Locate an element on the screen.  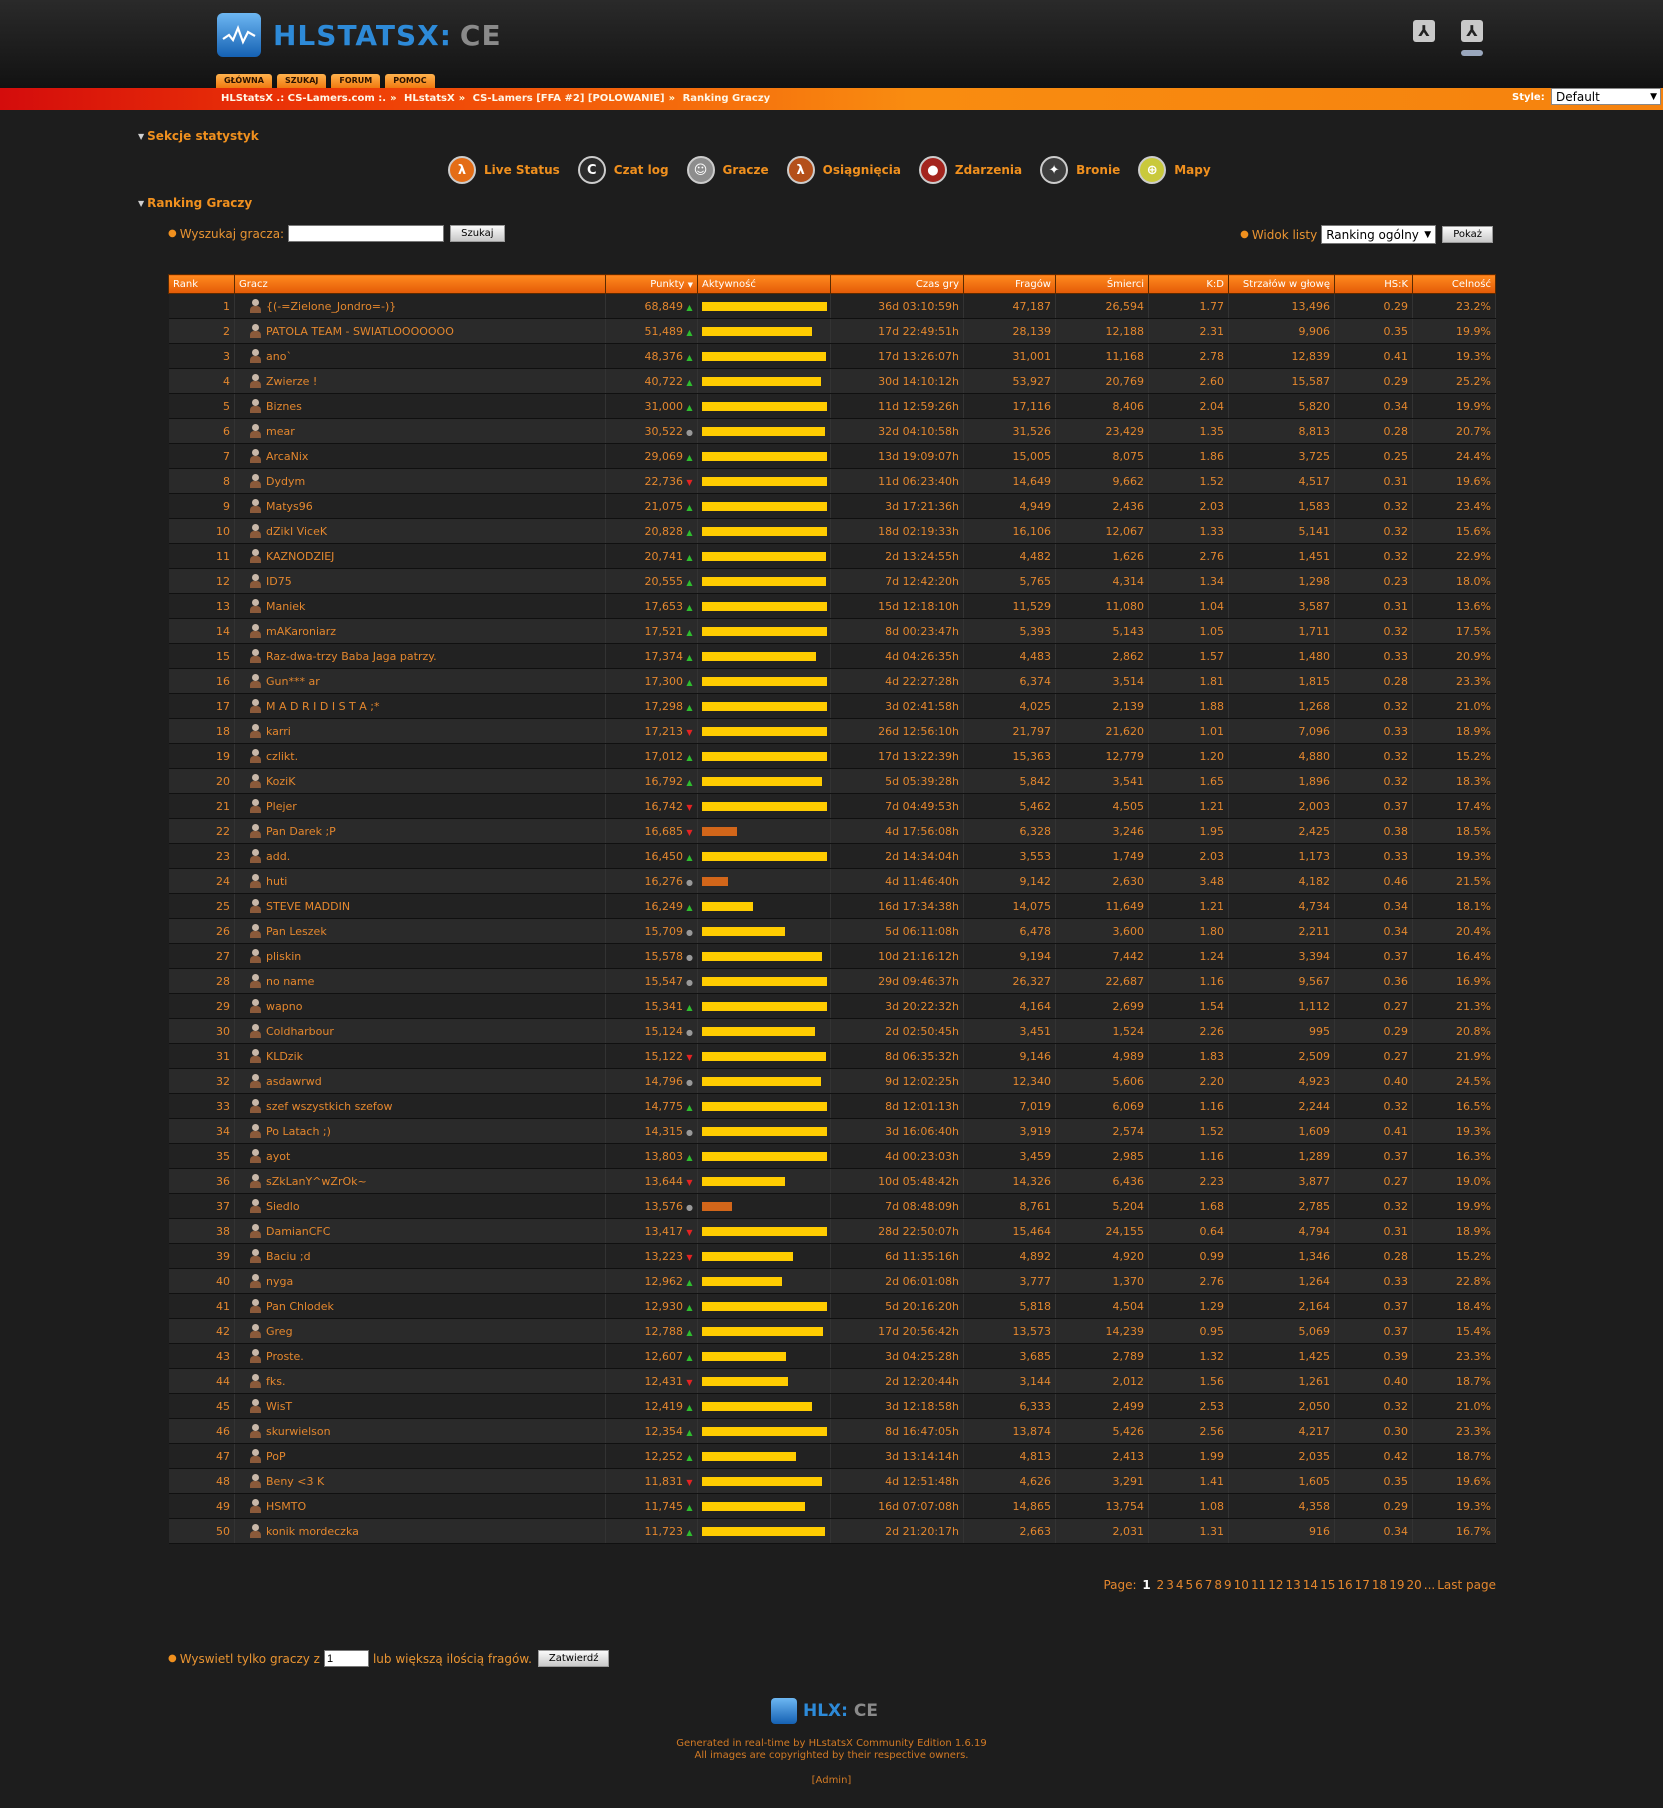
page-link: 13 is located at coordinates (1293, 1585).